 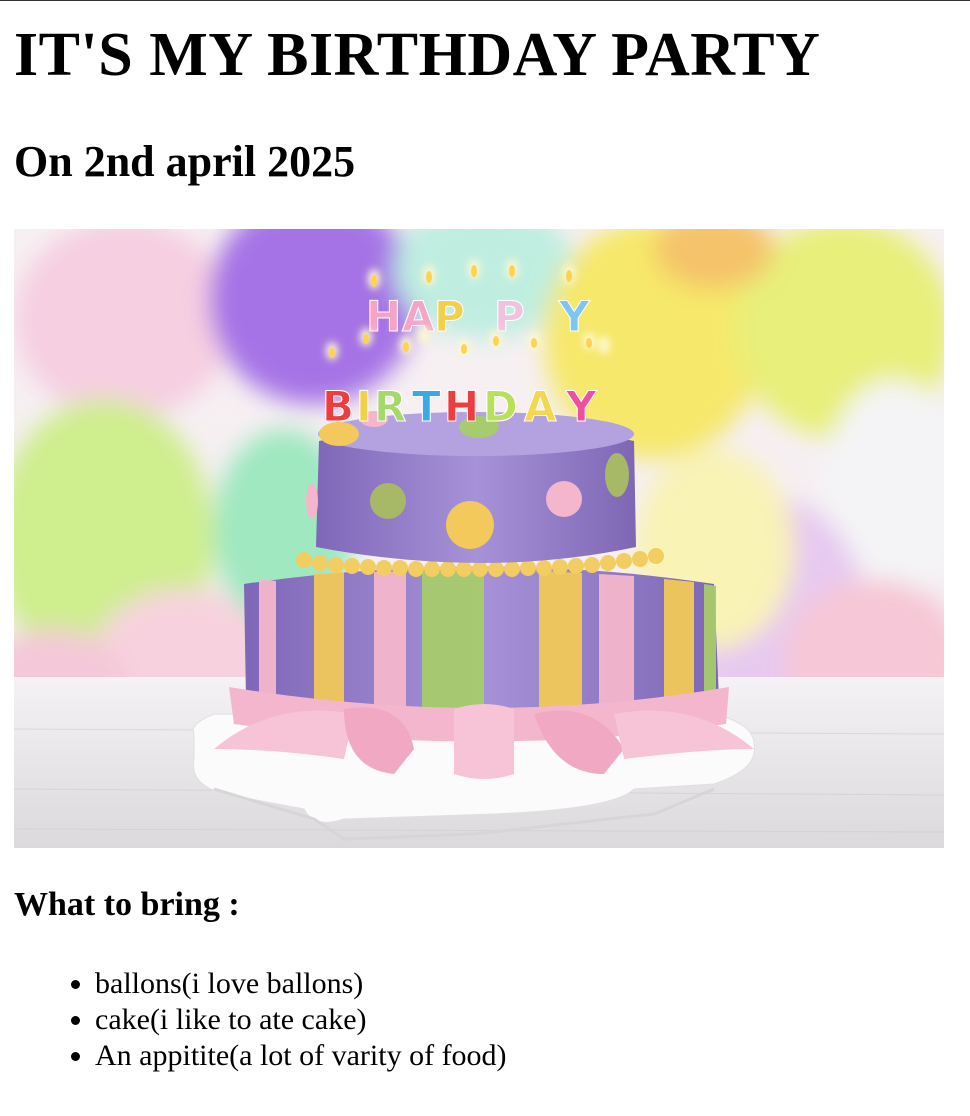 I want to click on party-date: On 2nd april 2025, so click(x=185, y=161).